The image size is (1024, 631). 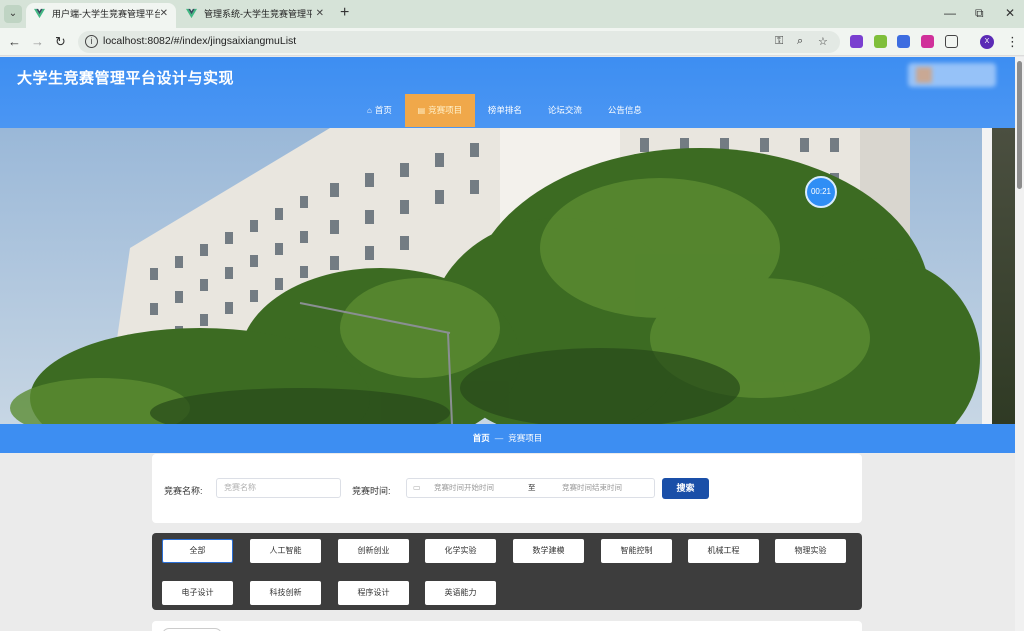 I want to click on bookmark-star-icon: ☆, so click(x=823, y=41).